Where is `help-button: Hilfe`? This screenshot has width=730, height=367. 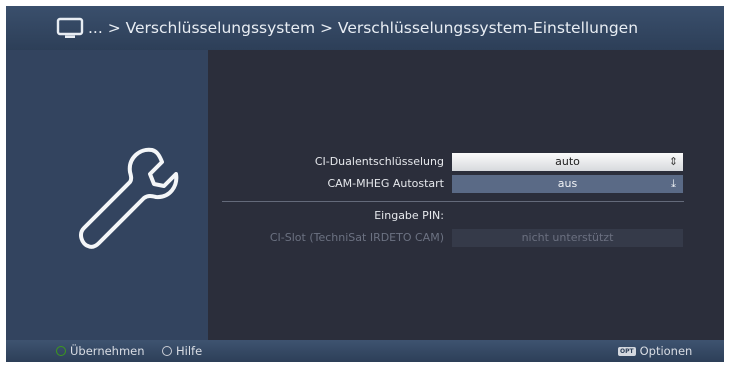
help-button: Hilfe is located at coordinates (182, 351).